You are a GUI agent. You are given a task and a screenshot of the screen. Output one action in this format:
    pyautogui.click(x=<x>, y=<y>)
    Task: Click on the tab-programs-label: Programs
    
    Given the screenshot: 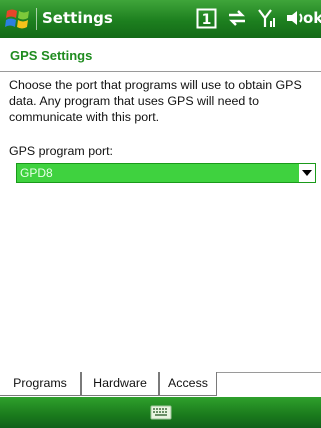 What is the action you would take?
    pyautogui.click(x=40, y=383)
    